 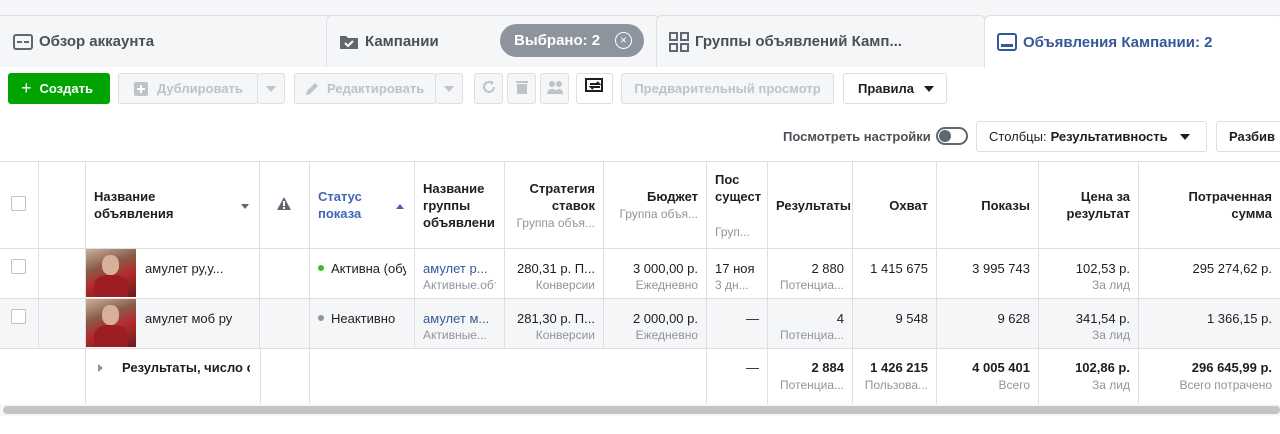 I want to click on expand-caret-icon, so click(x=100, y=368).